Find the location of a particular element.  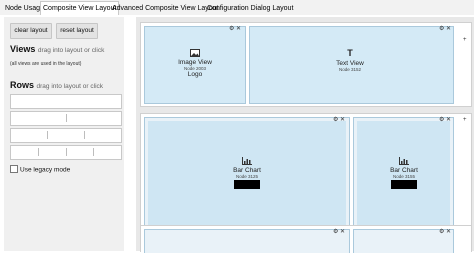

row-template-3-columns is located at coordinates (66, 135).